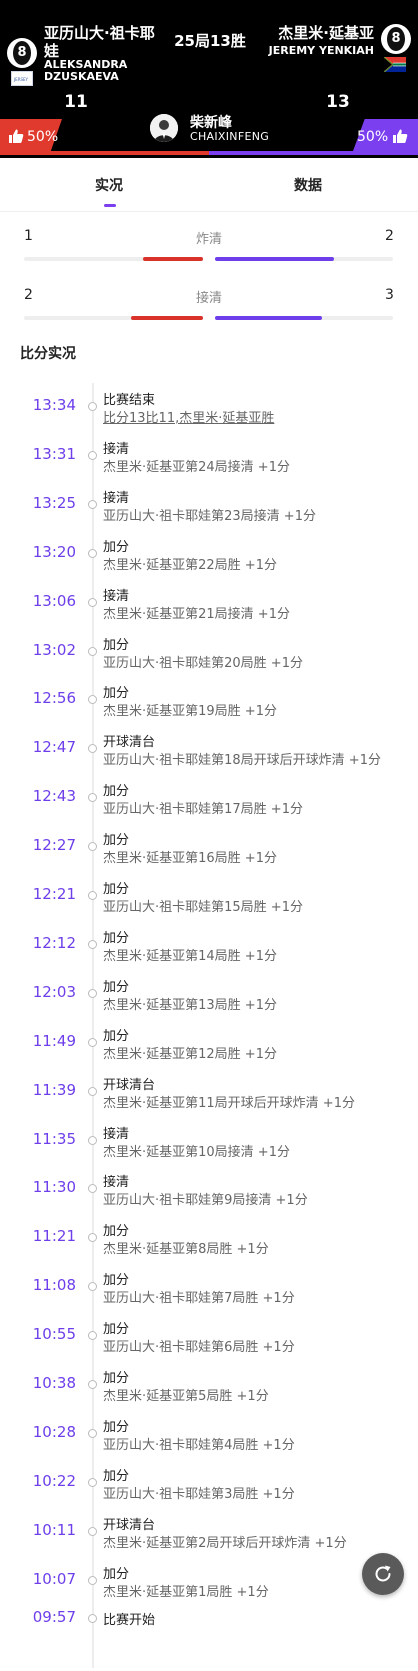 The width and height of the screenshot is (418, 1671). I want to click on timeline-event: 11:08 加分 亚历山大·祖卡耶娃第7局胜 +1分, so click(209, 1284).